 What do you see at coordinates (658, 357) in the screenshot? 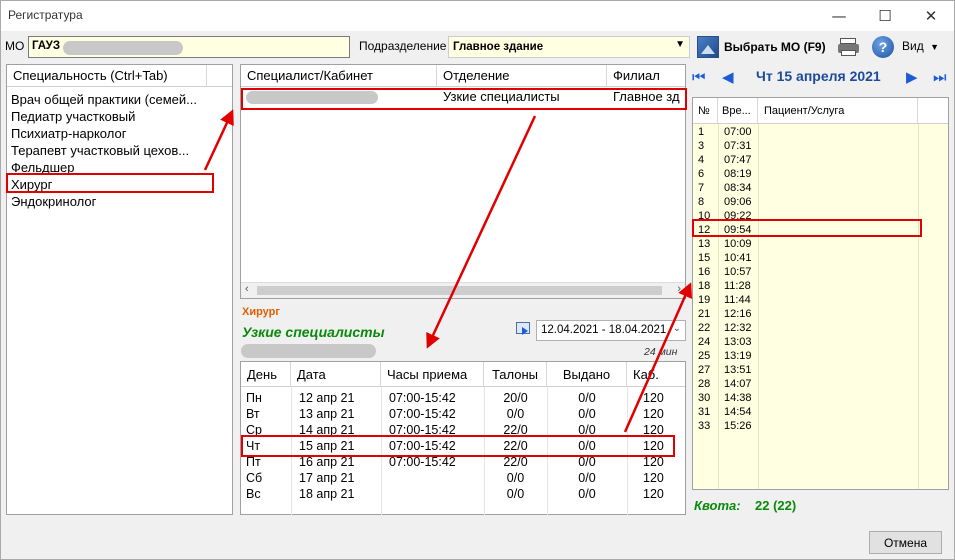
I see `arrow-to-slots` at bounding box center [658, 357].